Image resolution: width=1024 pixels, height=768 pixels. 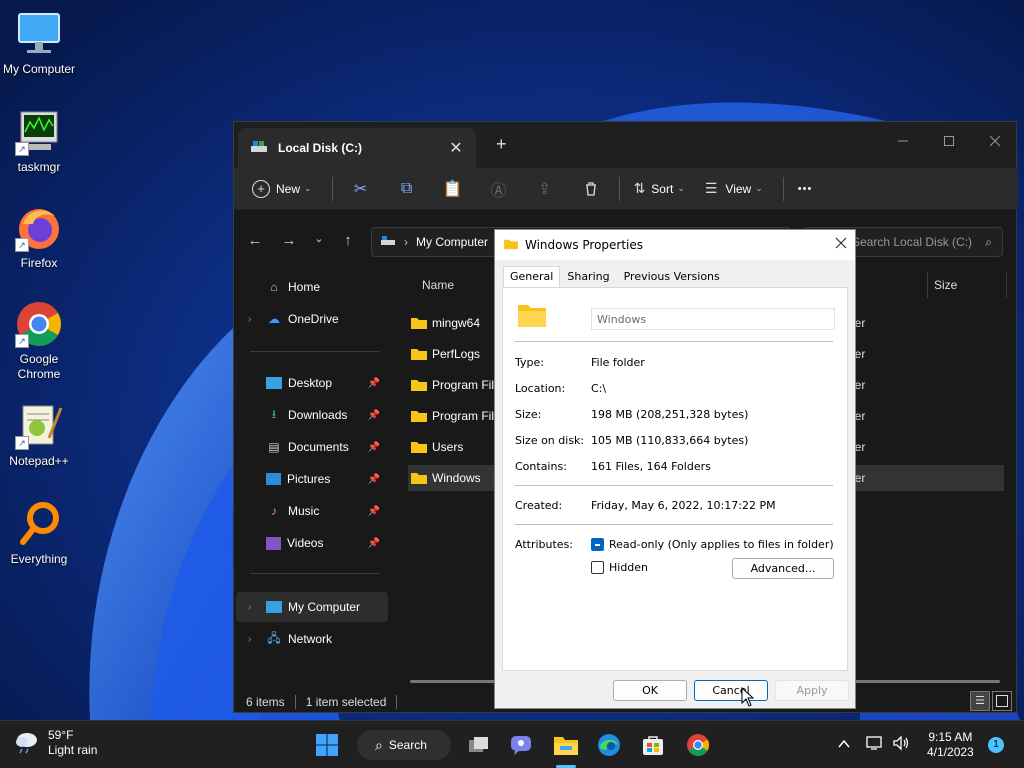 What do you see at coordinates (438, 285) in the screenshot?
I see `column-header-name: Name` at bounding box center [438, 285].